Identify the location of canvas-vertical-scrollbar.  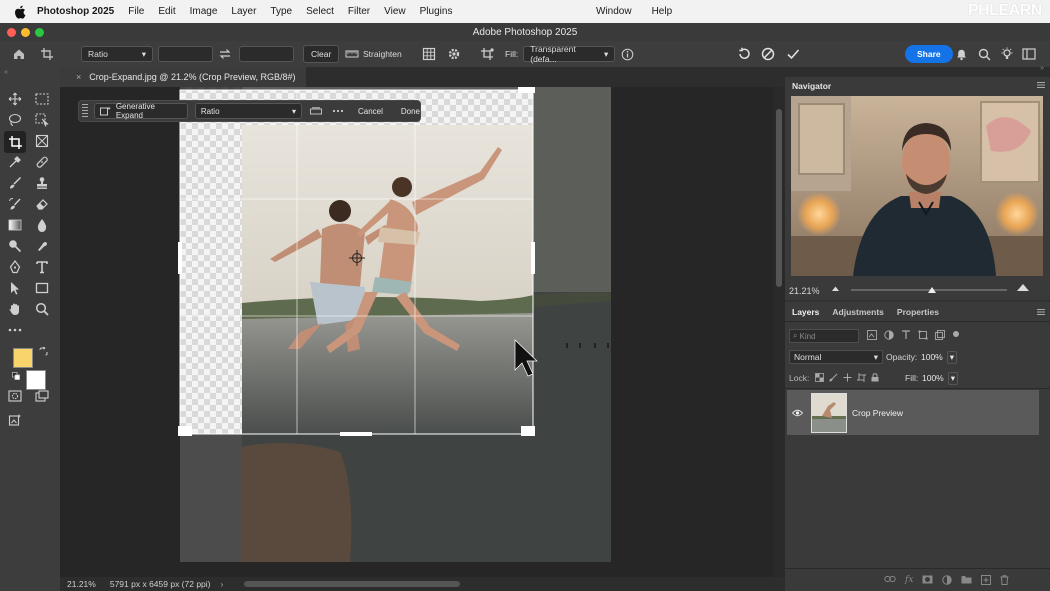
(779, 332).